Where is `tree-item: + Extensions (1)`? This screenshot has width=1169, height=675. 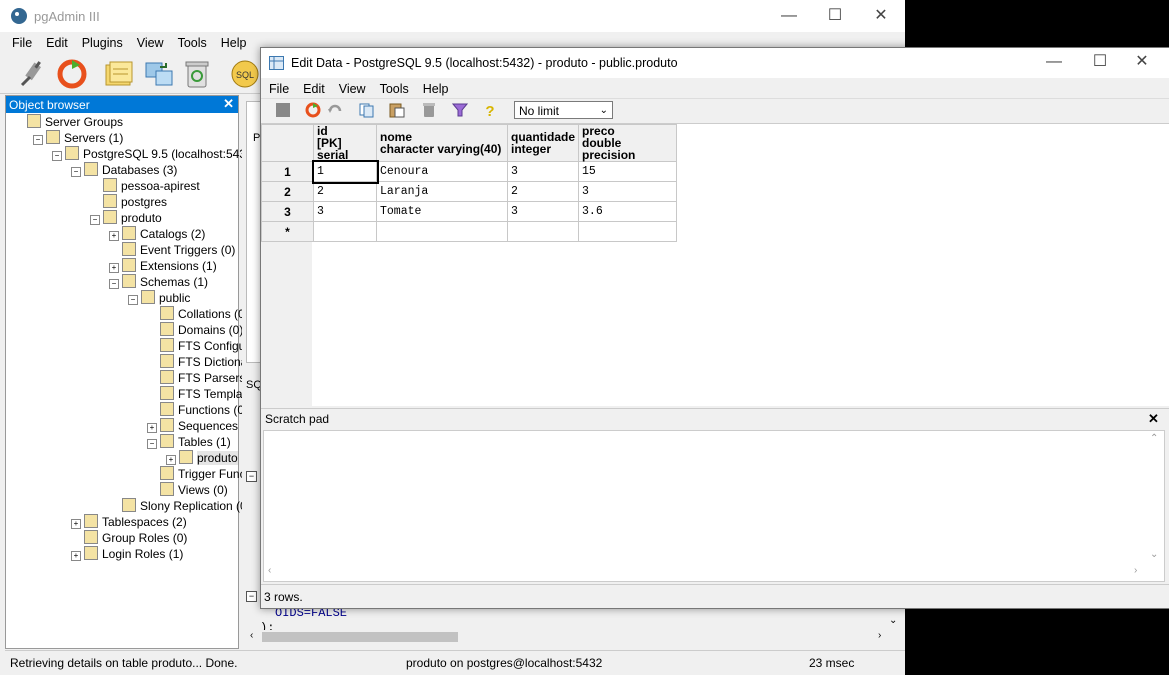 tree-item: + Extensions (1) is located at coordinates (163, 266).